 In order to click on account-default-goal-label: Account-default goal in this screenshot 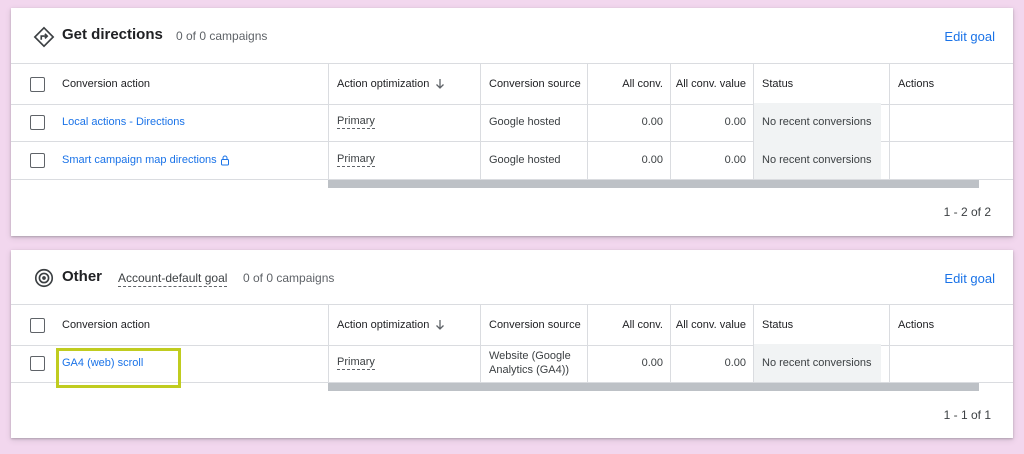, I will do `click(173, 279)`.